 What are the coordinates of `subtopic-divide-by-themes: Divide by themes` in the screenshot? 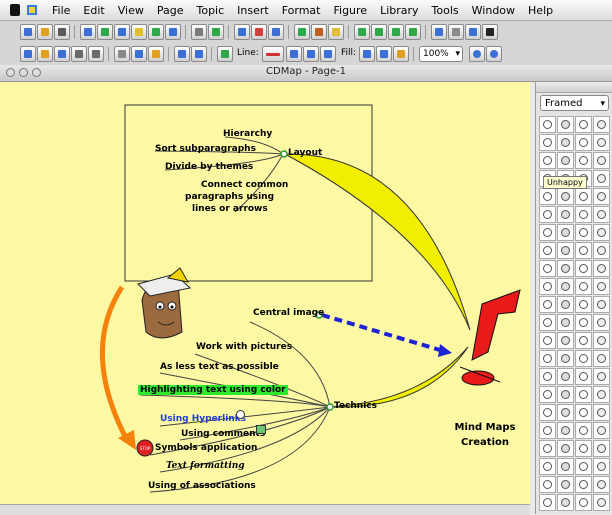 It's located at (209, 167).